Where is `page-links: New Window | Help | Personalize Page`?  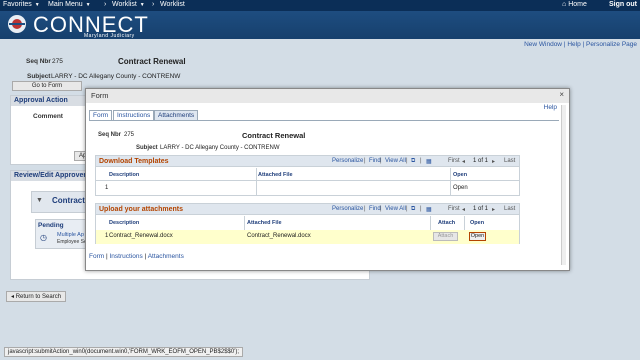
page-links: New Window | Help | Personalize Page is located at coordinates (580, 44).